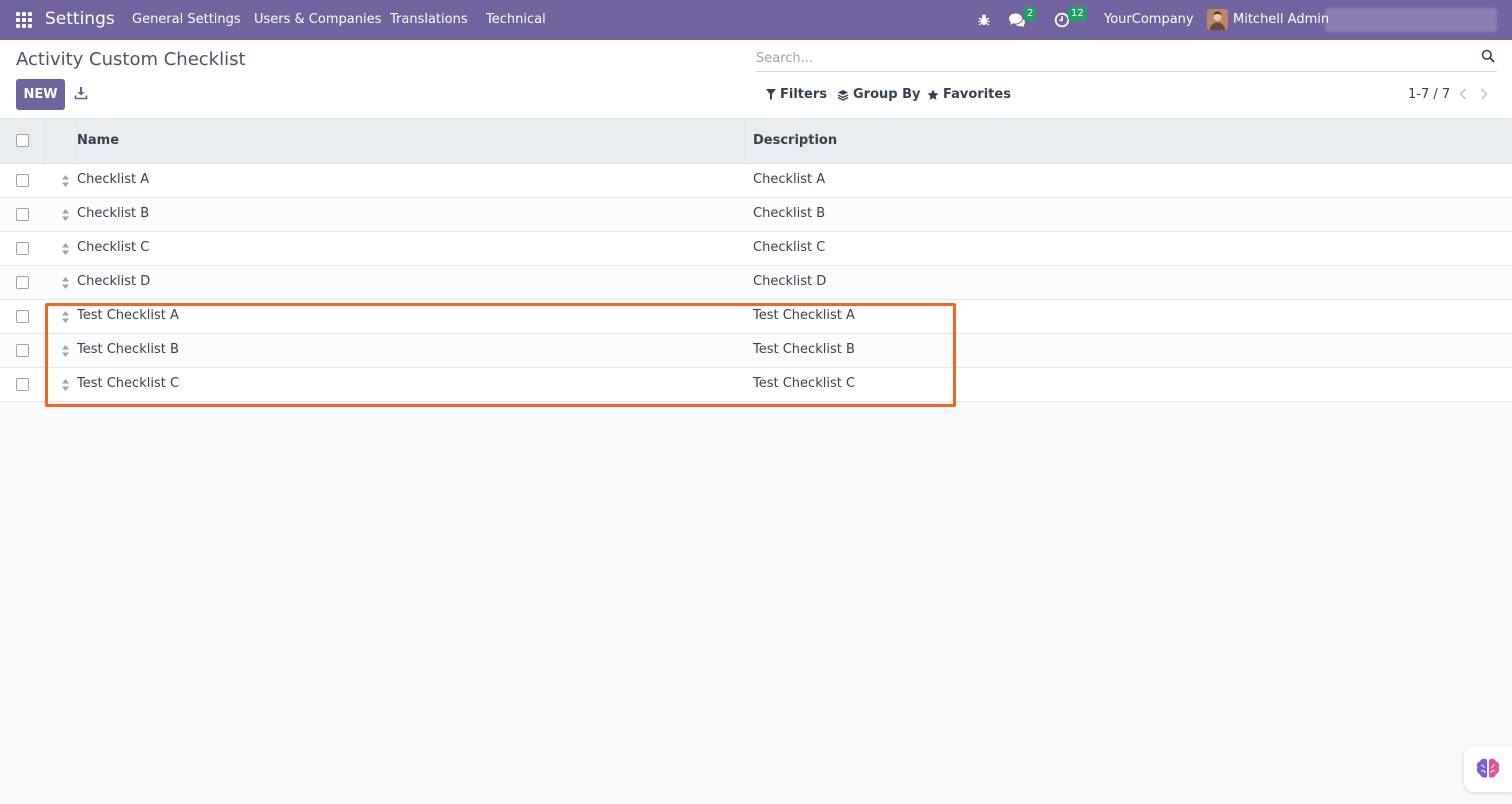 The width and height of the screenshot is (1512, 804). What do you see at coordinates (771, 94) in the screenshot?
I see `filter-icon` at bounding box center [771, 94].